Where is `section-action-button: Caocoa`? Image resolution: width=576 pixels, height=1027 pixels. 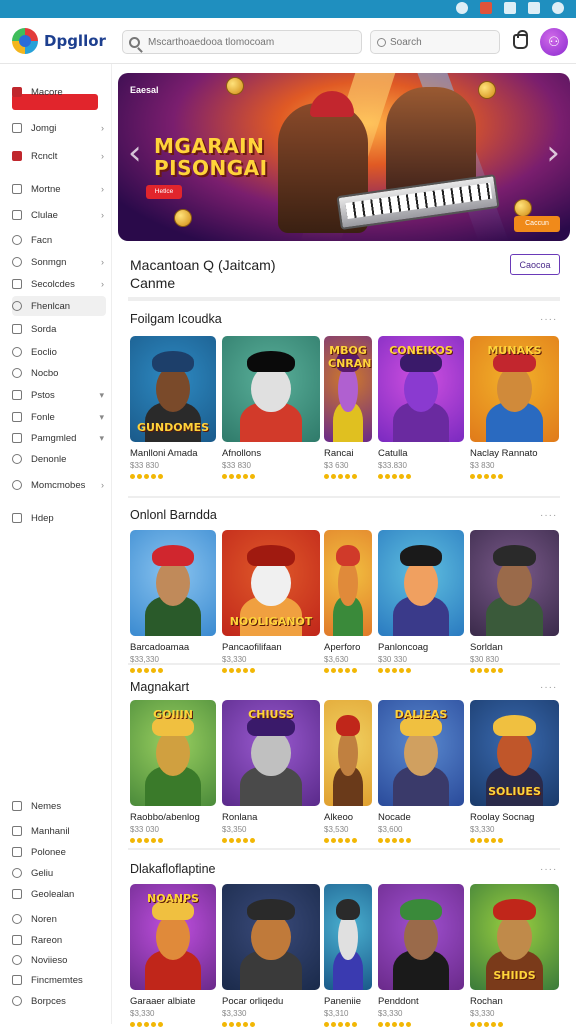 section-action-button: Caocoa is located at coordinates (535, 264).